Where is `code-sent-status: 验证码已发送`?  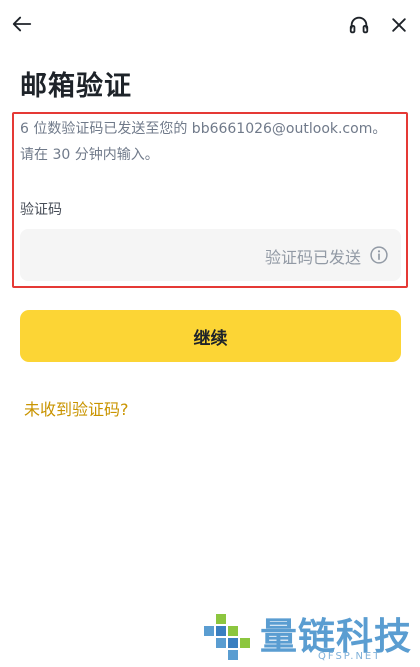 code-sent-status: 验证码已发送 is located at coordinates (312, 257).